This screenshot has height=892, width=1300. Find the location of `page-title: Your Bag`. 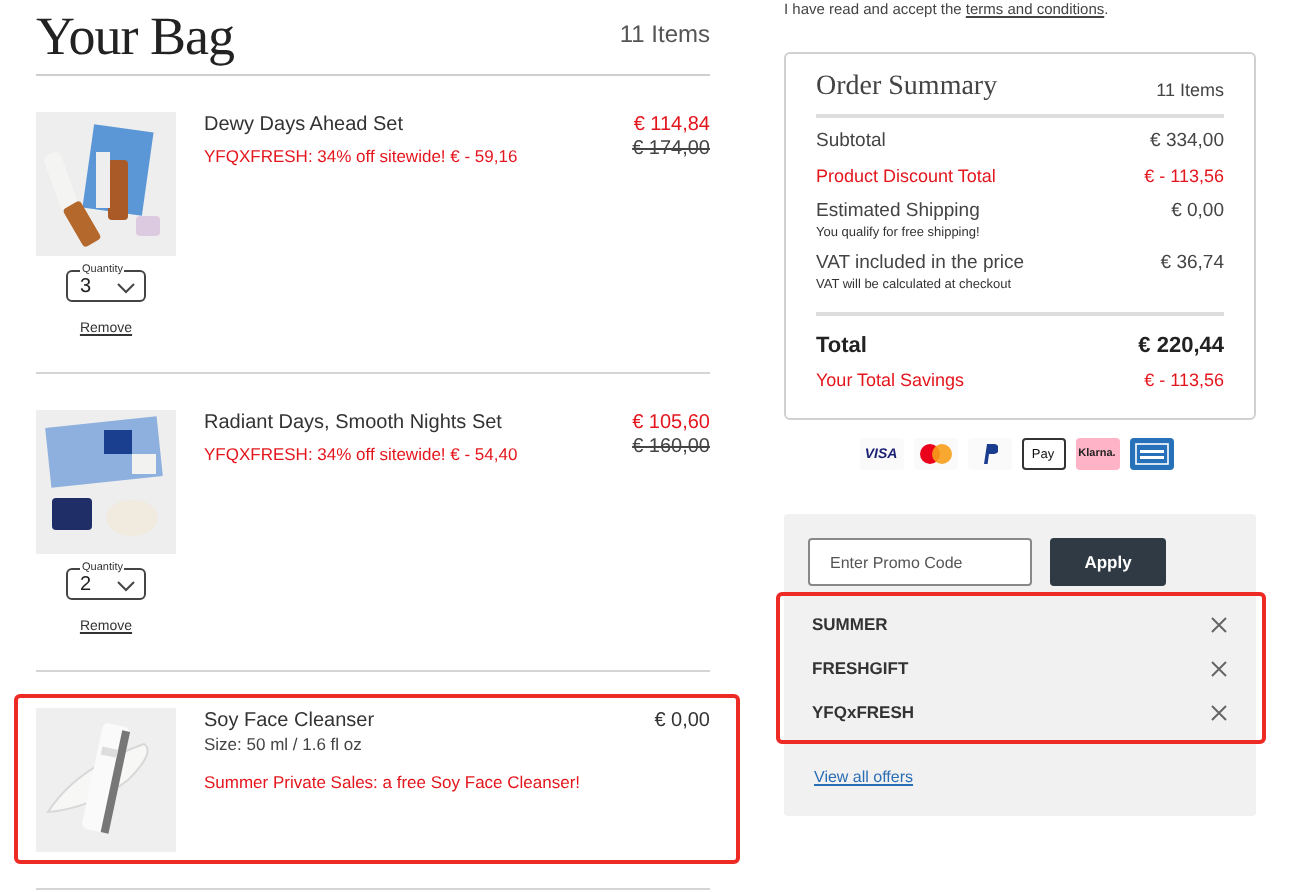

page-title: Your Bag is located at coordinates (135, 37).